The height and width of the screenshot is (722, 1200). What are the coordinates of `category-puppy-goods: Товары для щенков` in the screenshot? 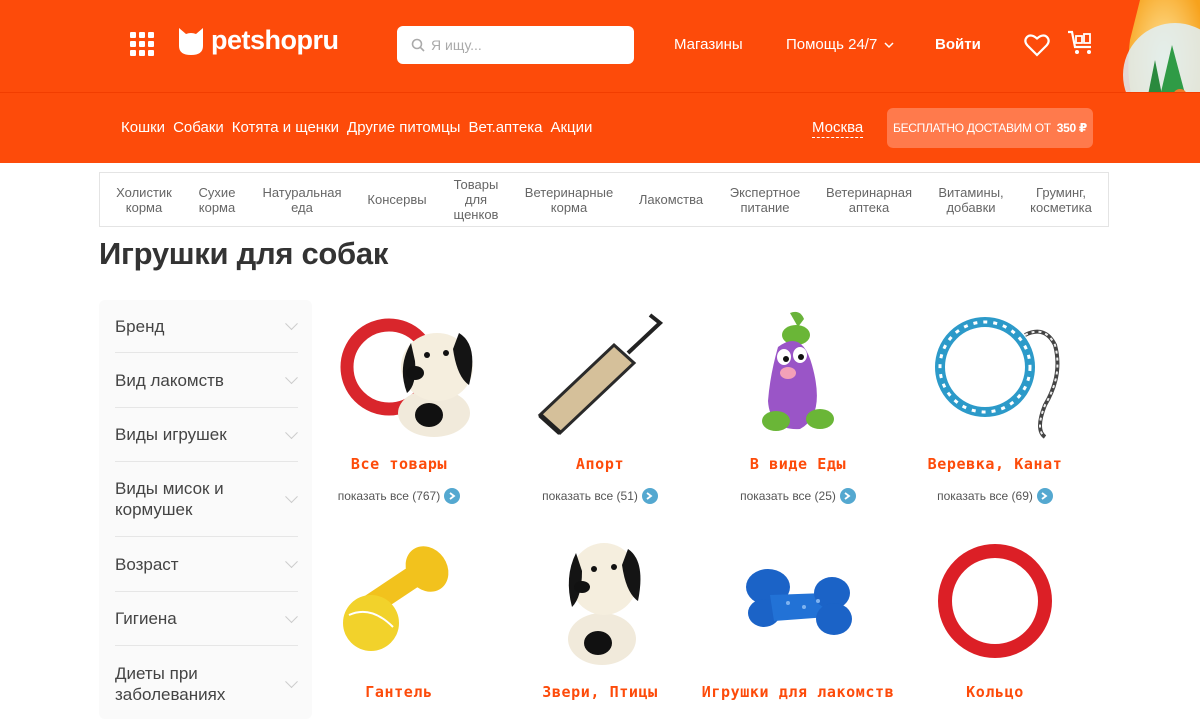 It's located at (476, 199).